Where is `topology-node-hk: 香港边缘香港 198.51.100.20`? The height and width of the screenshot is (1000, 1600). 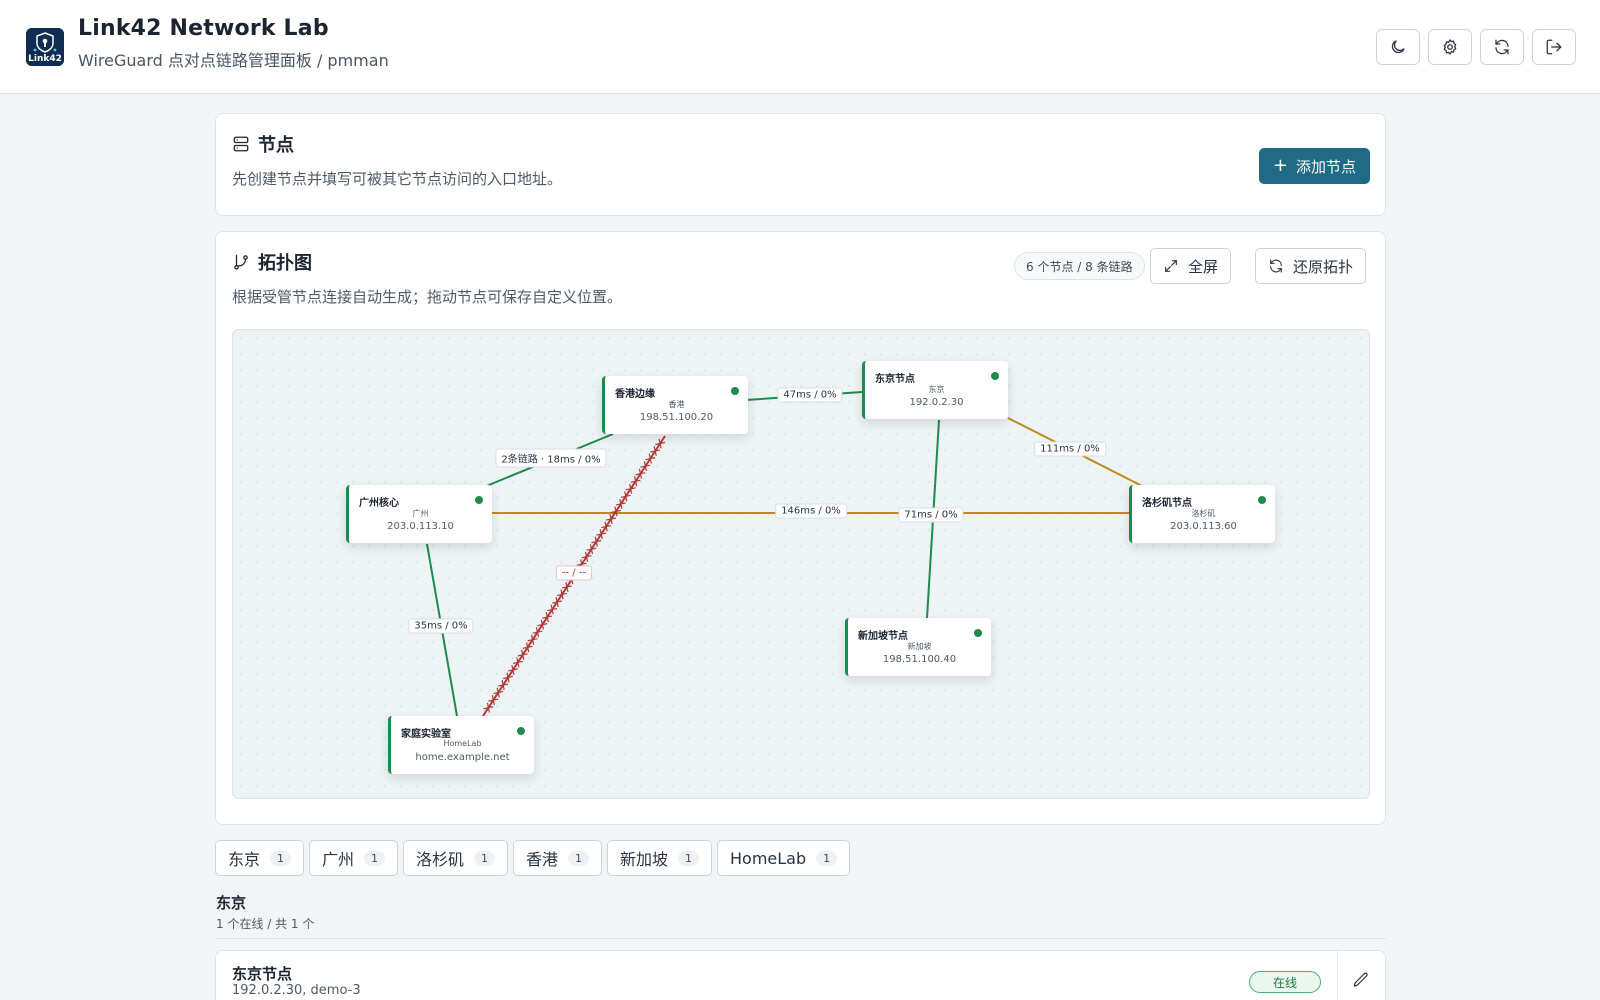 topology-node-hk: 香港边缘香港 198.51.100.20 is located at coordinates (675, 405).